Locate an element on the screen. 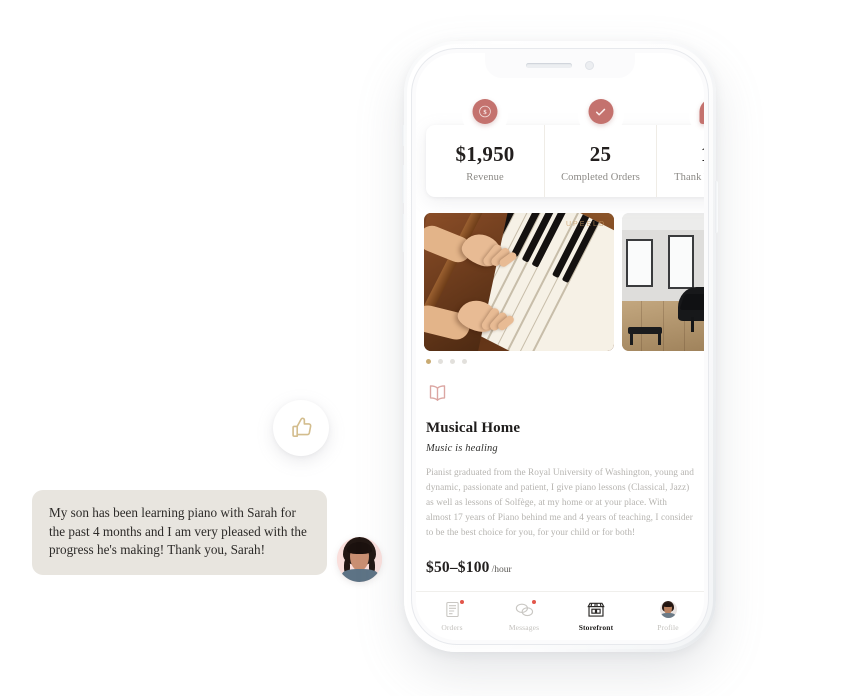  stat-thank-you-notes: 17 Thank You Notes is located at coordinates (680, 144).